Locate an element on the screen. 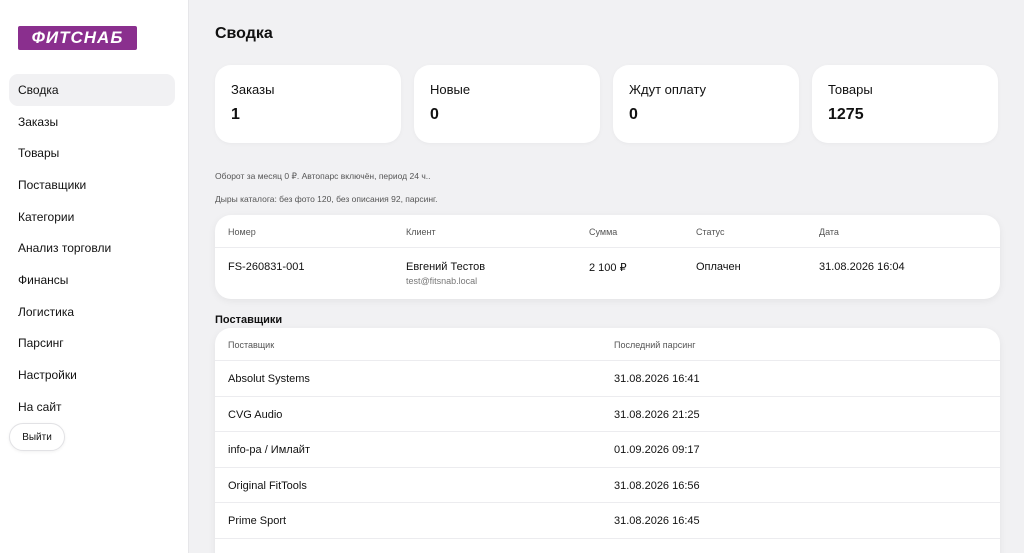 This screenshot has height=553, width=1024. stat-value: 1 is located at coordinates (235, 114).